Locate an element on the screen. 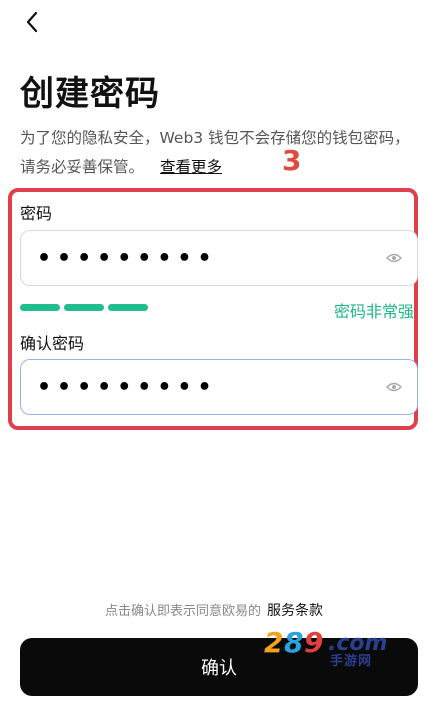 This screenshot has height=706, width=428. page-title: 创建密码 is located at coordinates (90, 94).